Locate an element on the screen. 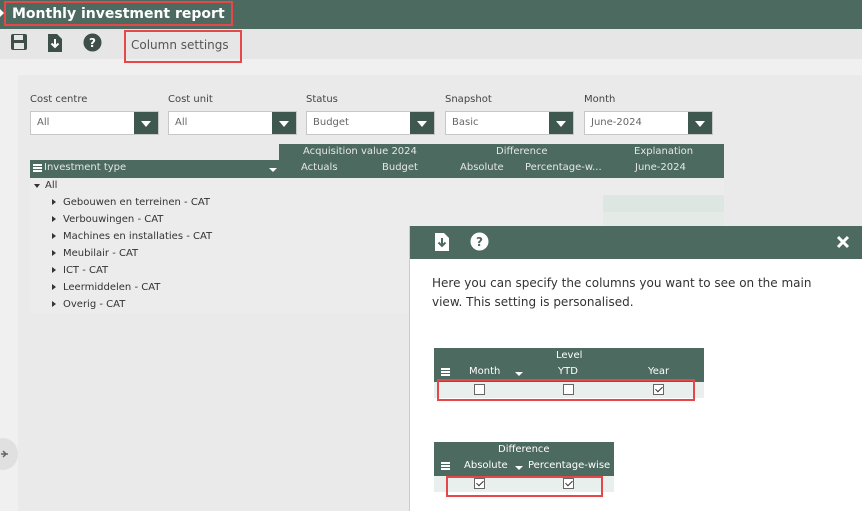 Image resolution: width=862 pixels, height=511 pixels. level-col-month: Month is located at coordinates (485, 371).